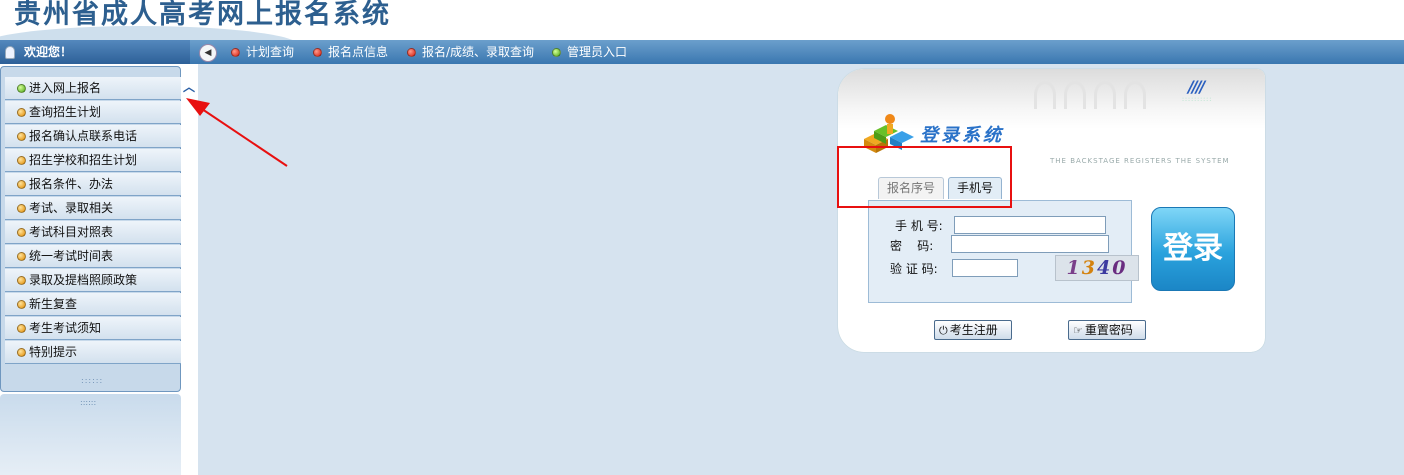 Image resolution: width=1404 pixels, height=475 pixels. What do you see at coordinates (10, 52) in the screenshot?
I see `user-icon` at bounding box center [10, 52].